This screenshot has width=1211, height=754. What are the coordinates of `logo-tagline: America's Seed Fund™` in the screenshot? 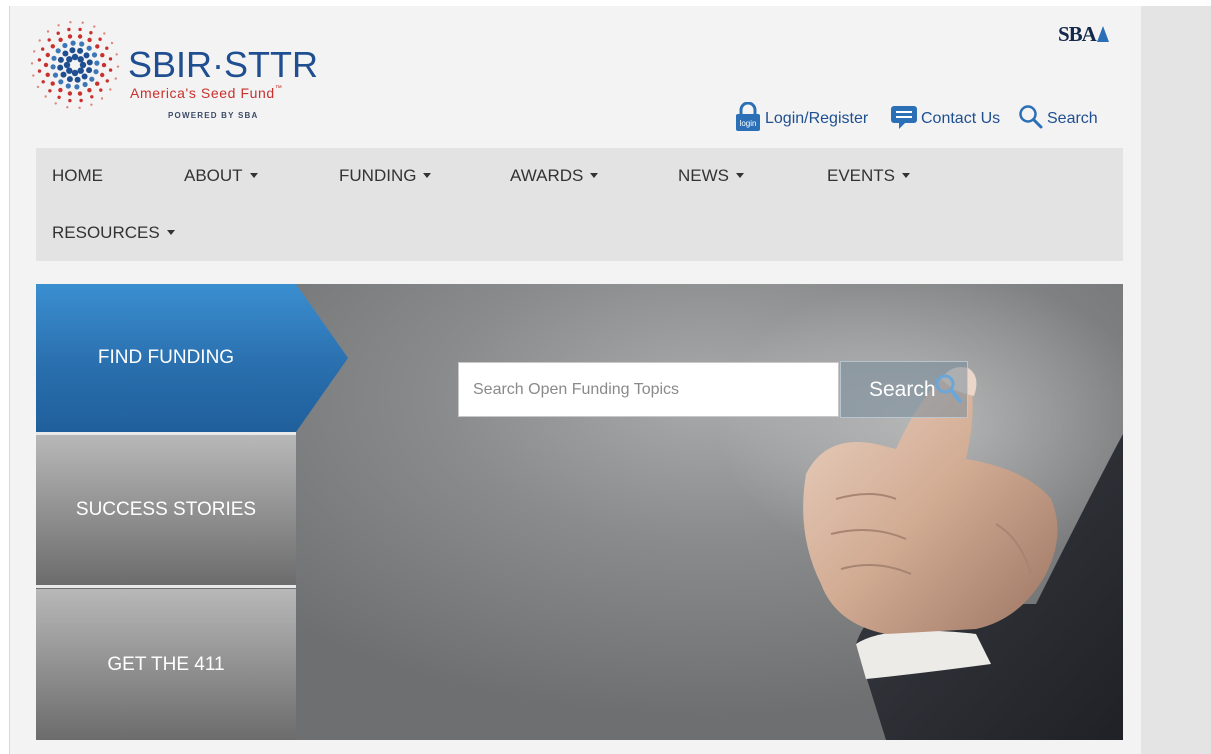 It's located at (206, 93).